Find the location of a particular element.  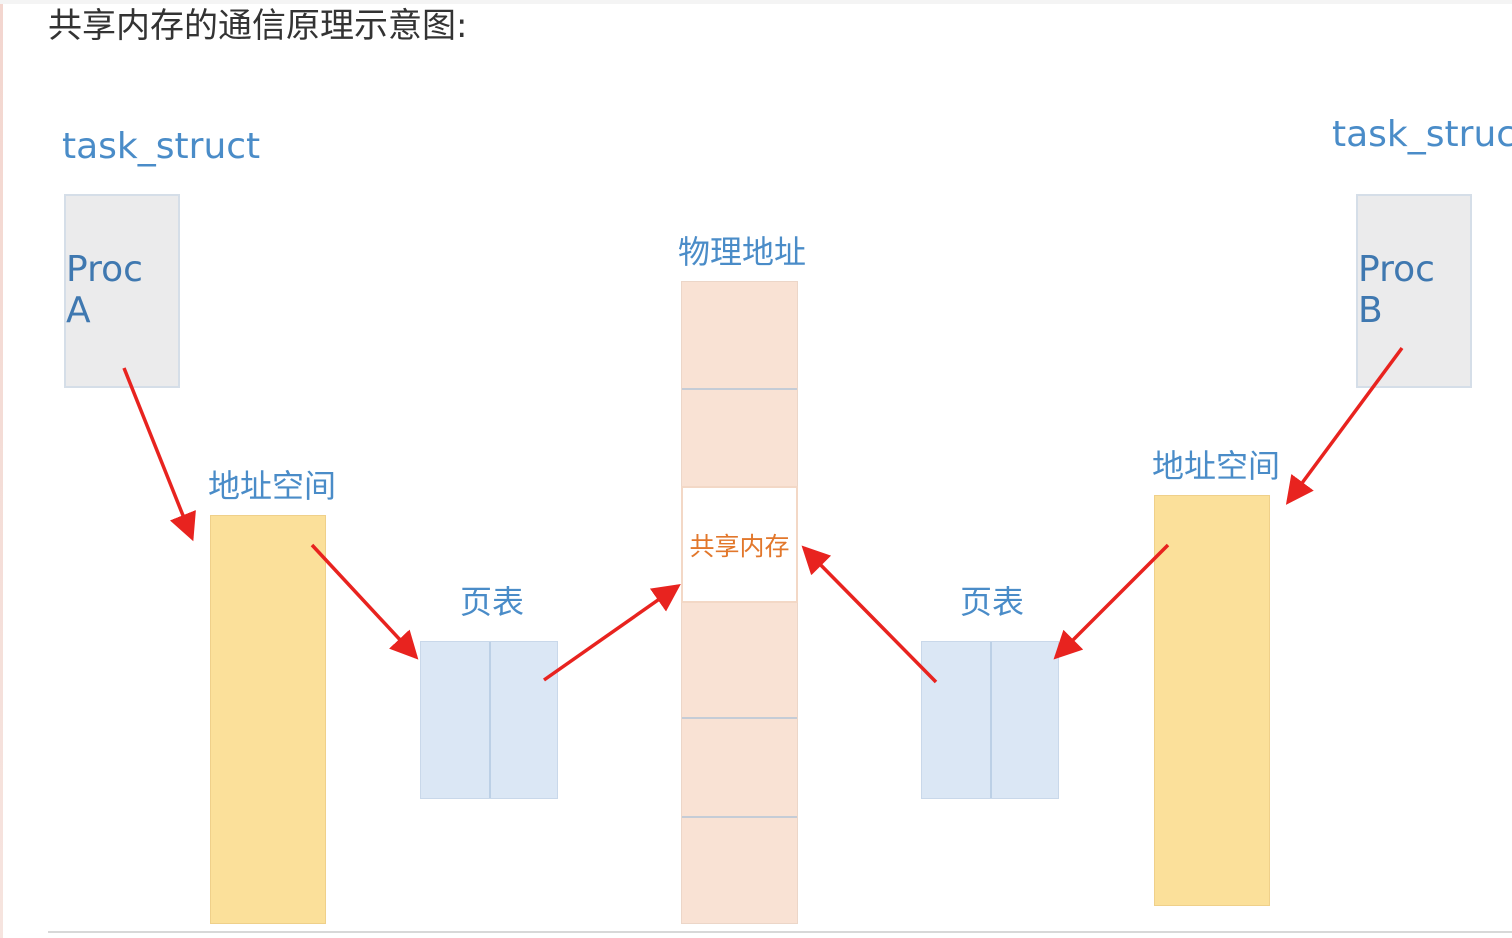

arrow-proc-b-to-address-space is located at coordinates (1344, 425).